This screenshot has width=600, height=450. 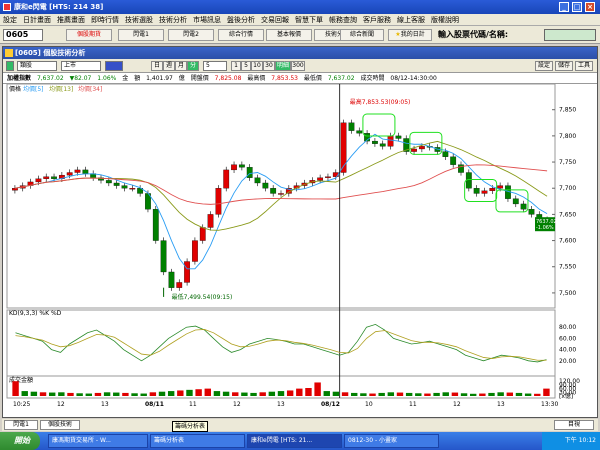 What do you see at coordinates (207, 20) in the screenshot?
I see `menu-item-6: 市場訊息` at bounding box center [207, 20].